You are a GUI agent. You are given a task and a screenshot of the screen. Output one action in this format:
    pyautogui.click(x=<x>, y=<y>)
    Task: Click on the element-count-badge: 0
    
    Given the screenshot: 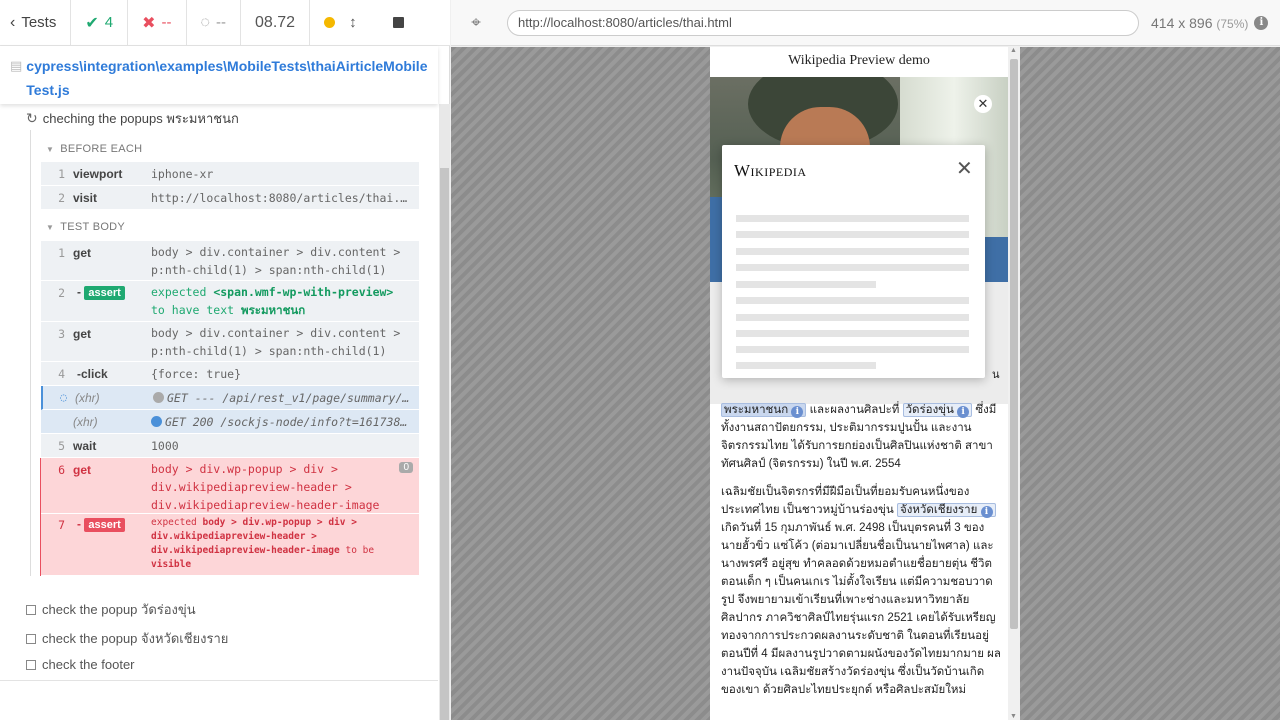 What is the action you would take?
    pyautogui.click(x=406, y=467)
    